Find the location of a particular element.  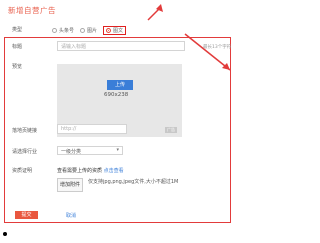

bullet-dot is located at coordinates (5, 234).